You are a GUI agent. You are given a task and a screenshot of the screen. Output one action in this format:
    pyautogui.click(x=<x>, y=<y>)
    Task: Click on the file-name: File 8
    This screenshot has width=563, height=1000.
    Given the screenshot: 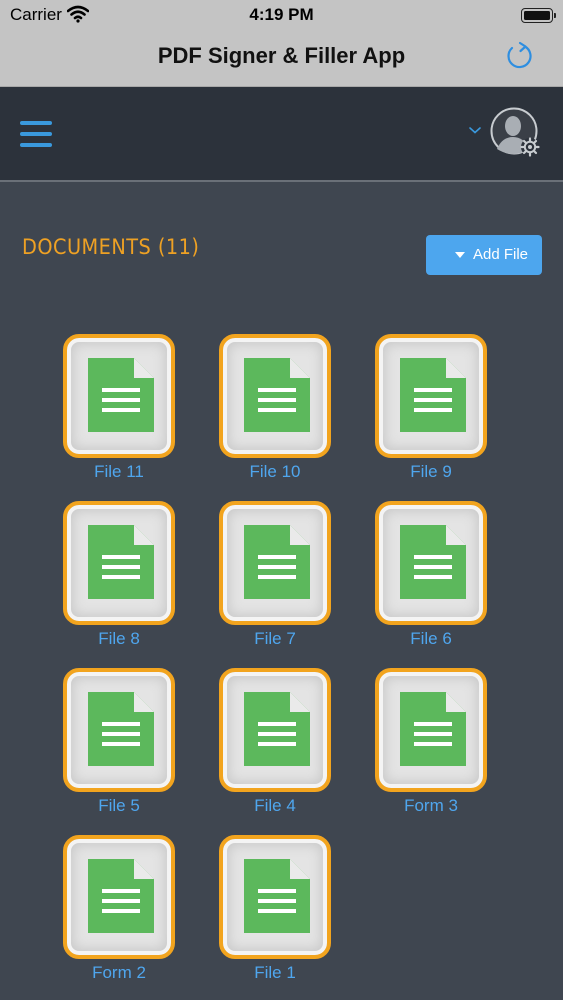 What is the action you would take?
    pyautogui.click(x=119, y=638)
    